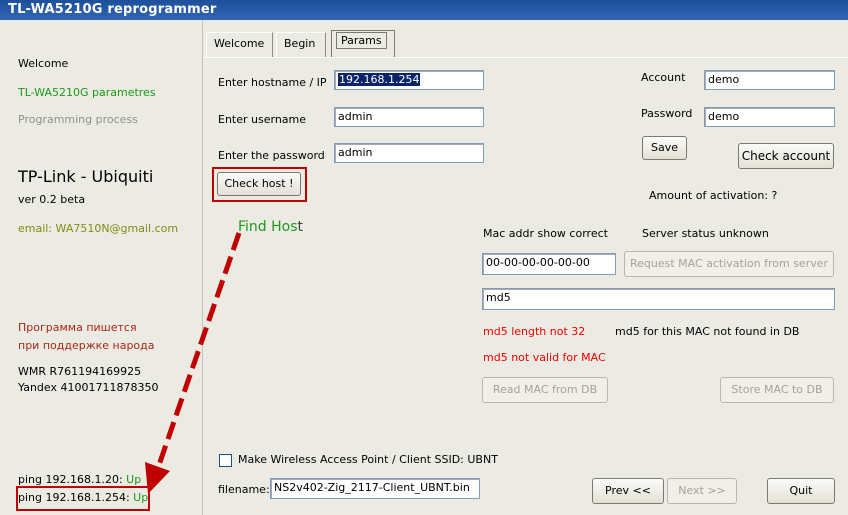 This screenshot has height=515, width=848. I want to click on annotation-arrow, so click(193, 363).